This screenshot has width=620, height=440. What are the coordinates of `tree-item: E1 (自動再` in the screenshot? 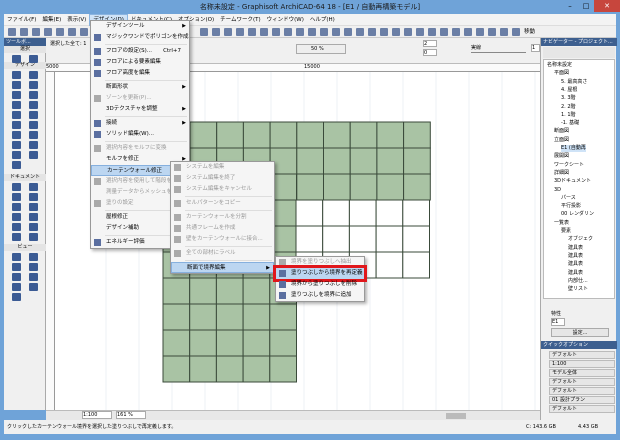 It's located at (573, 148).